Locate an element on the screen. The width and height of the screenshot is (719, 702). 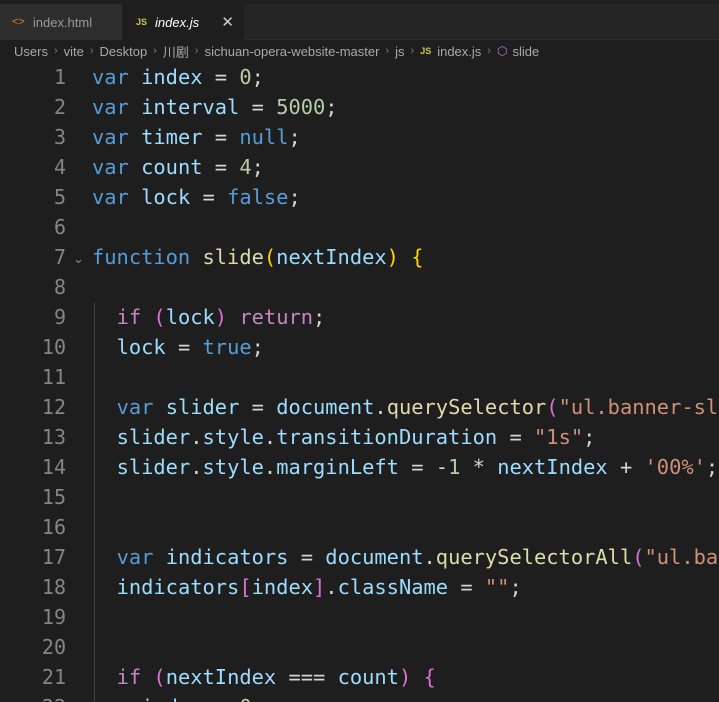
code-text: var timer = null; is located at coordinates (196, 137).